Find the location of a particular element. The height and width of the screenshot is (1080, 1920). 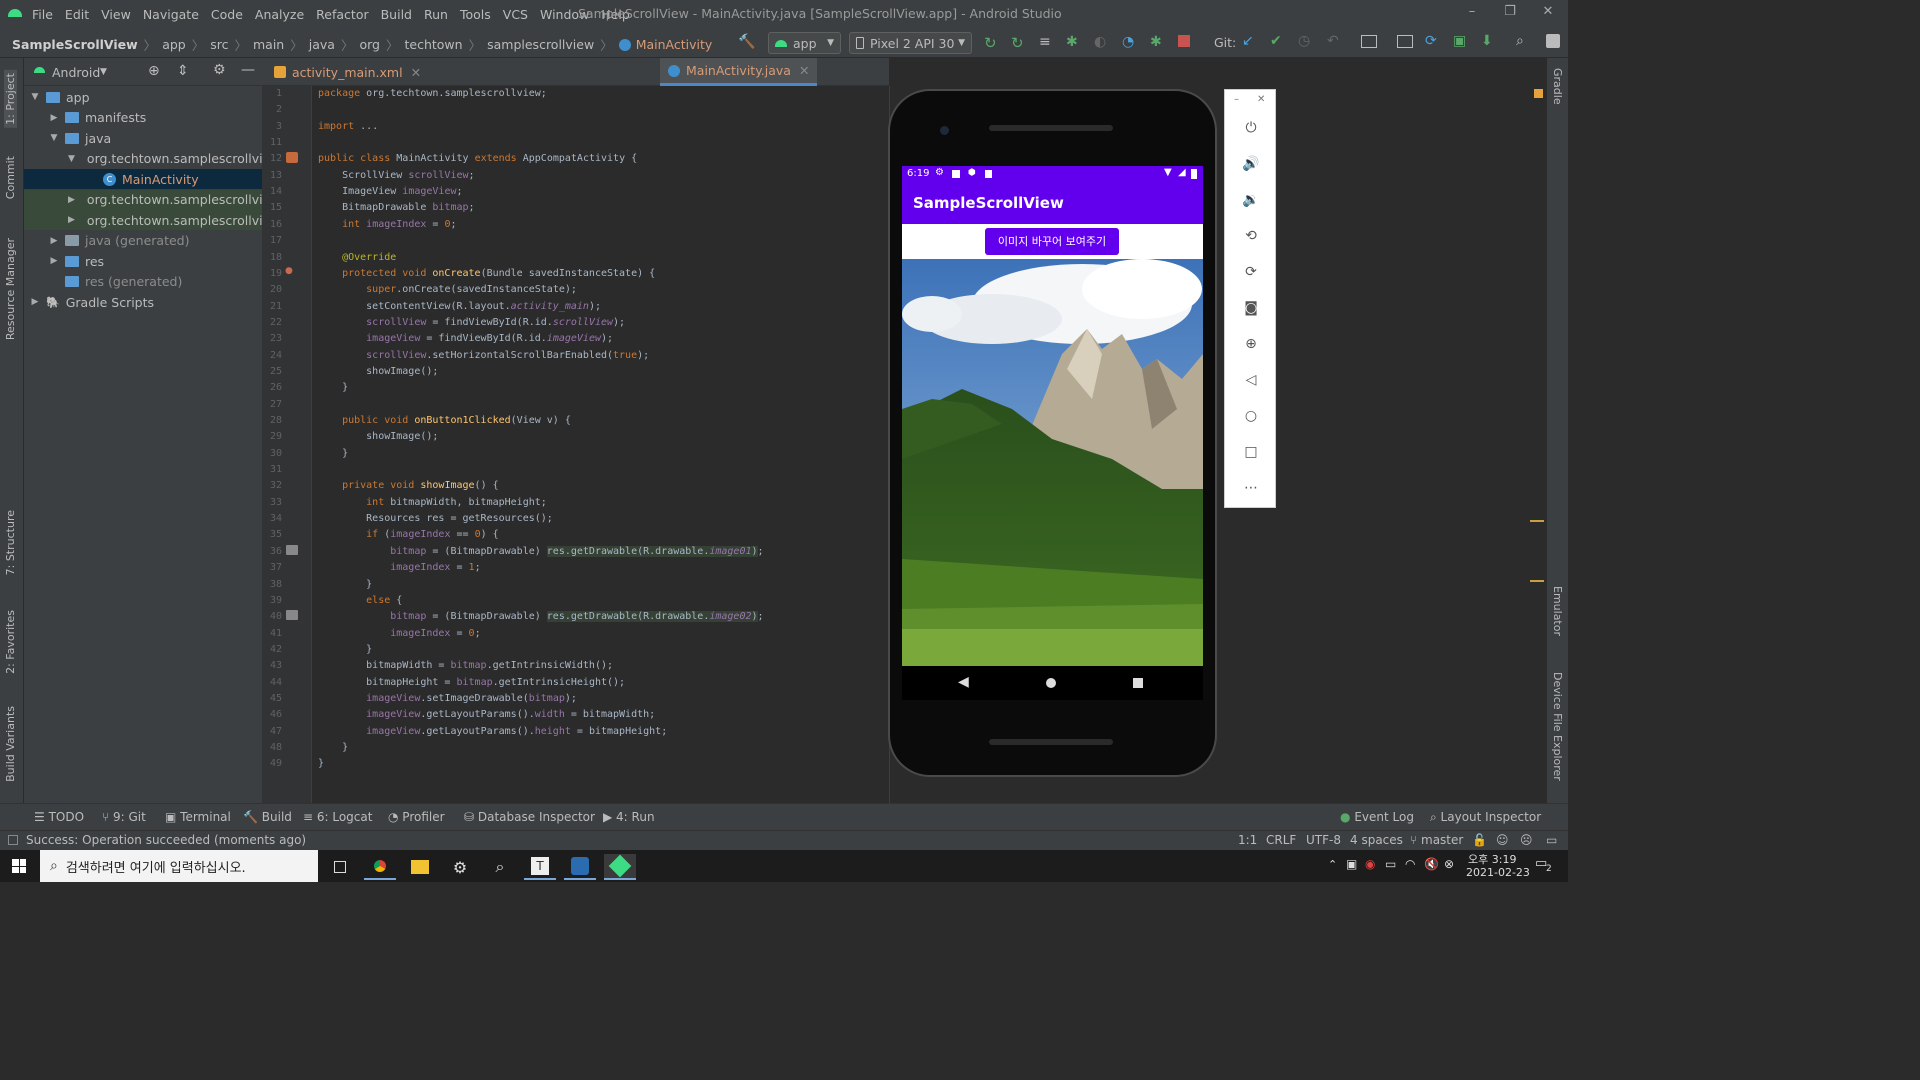

close-tab-icon: ✕ is located at coordinates (416, 72).